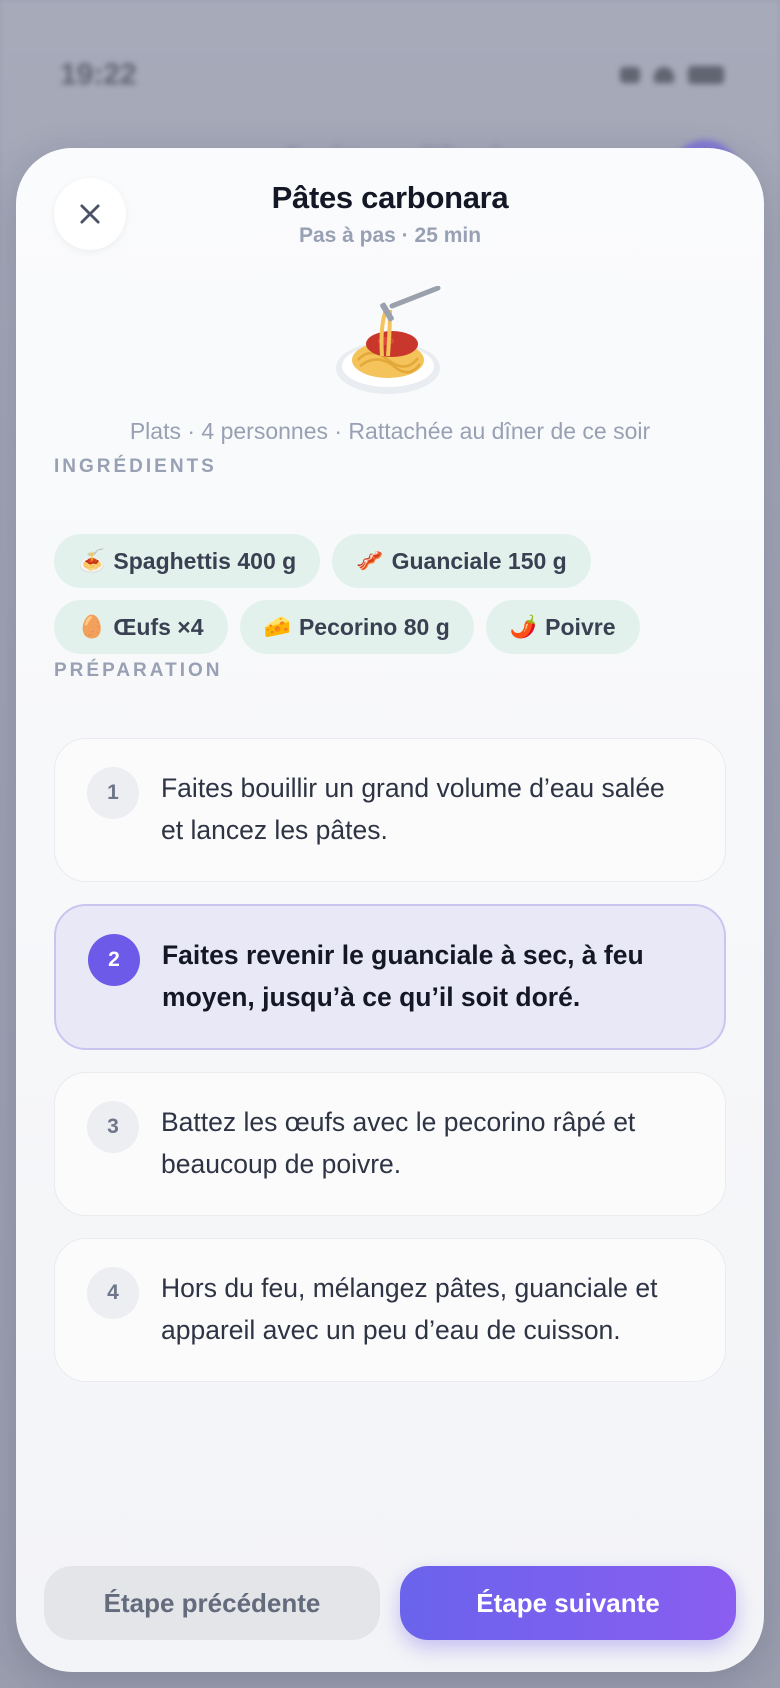  What do you see at coordinates (92, 626) in the screenshot?
I see `egg-icon: 🥚` at bounding box center [92, 626].